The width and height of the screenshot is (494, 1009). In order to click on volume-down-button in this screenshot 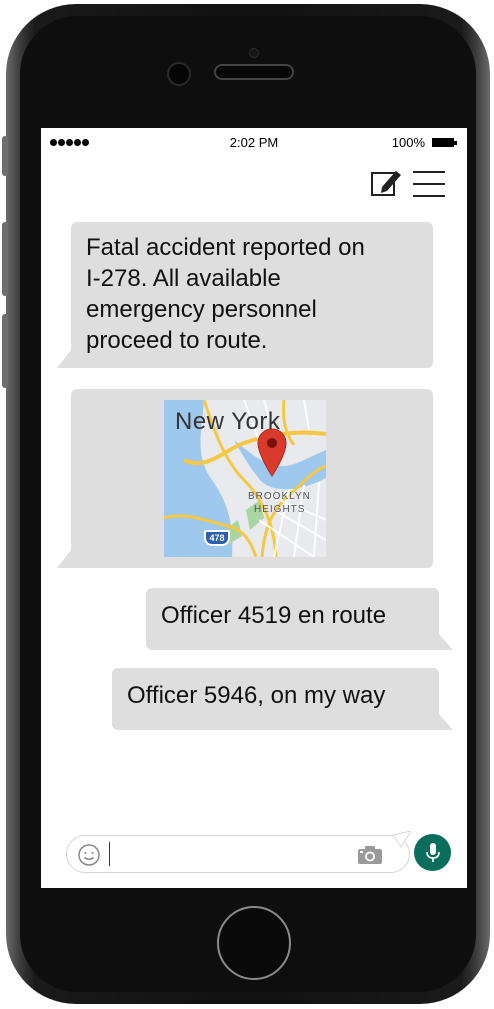, I will do `click(5, 351)`.